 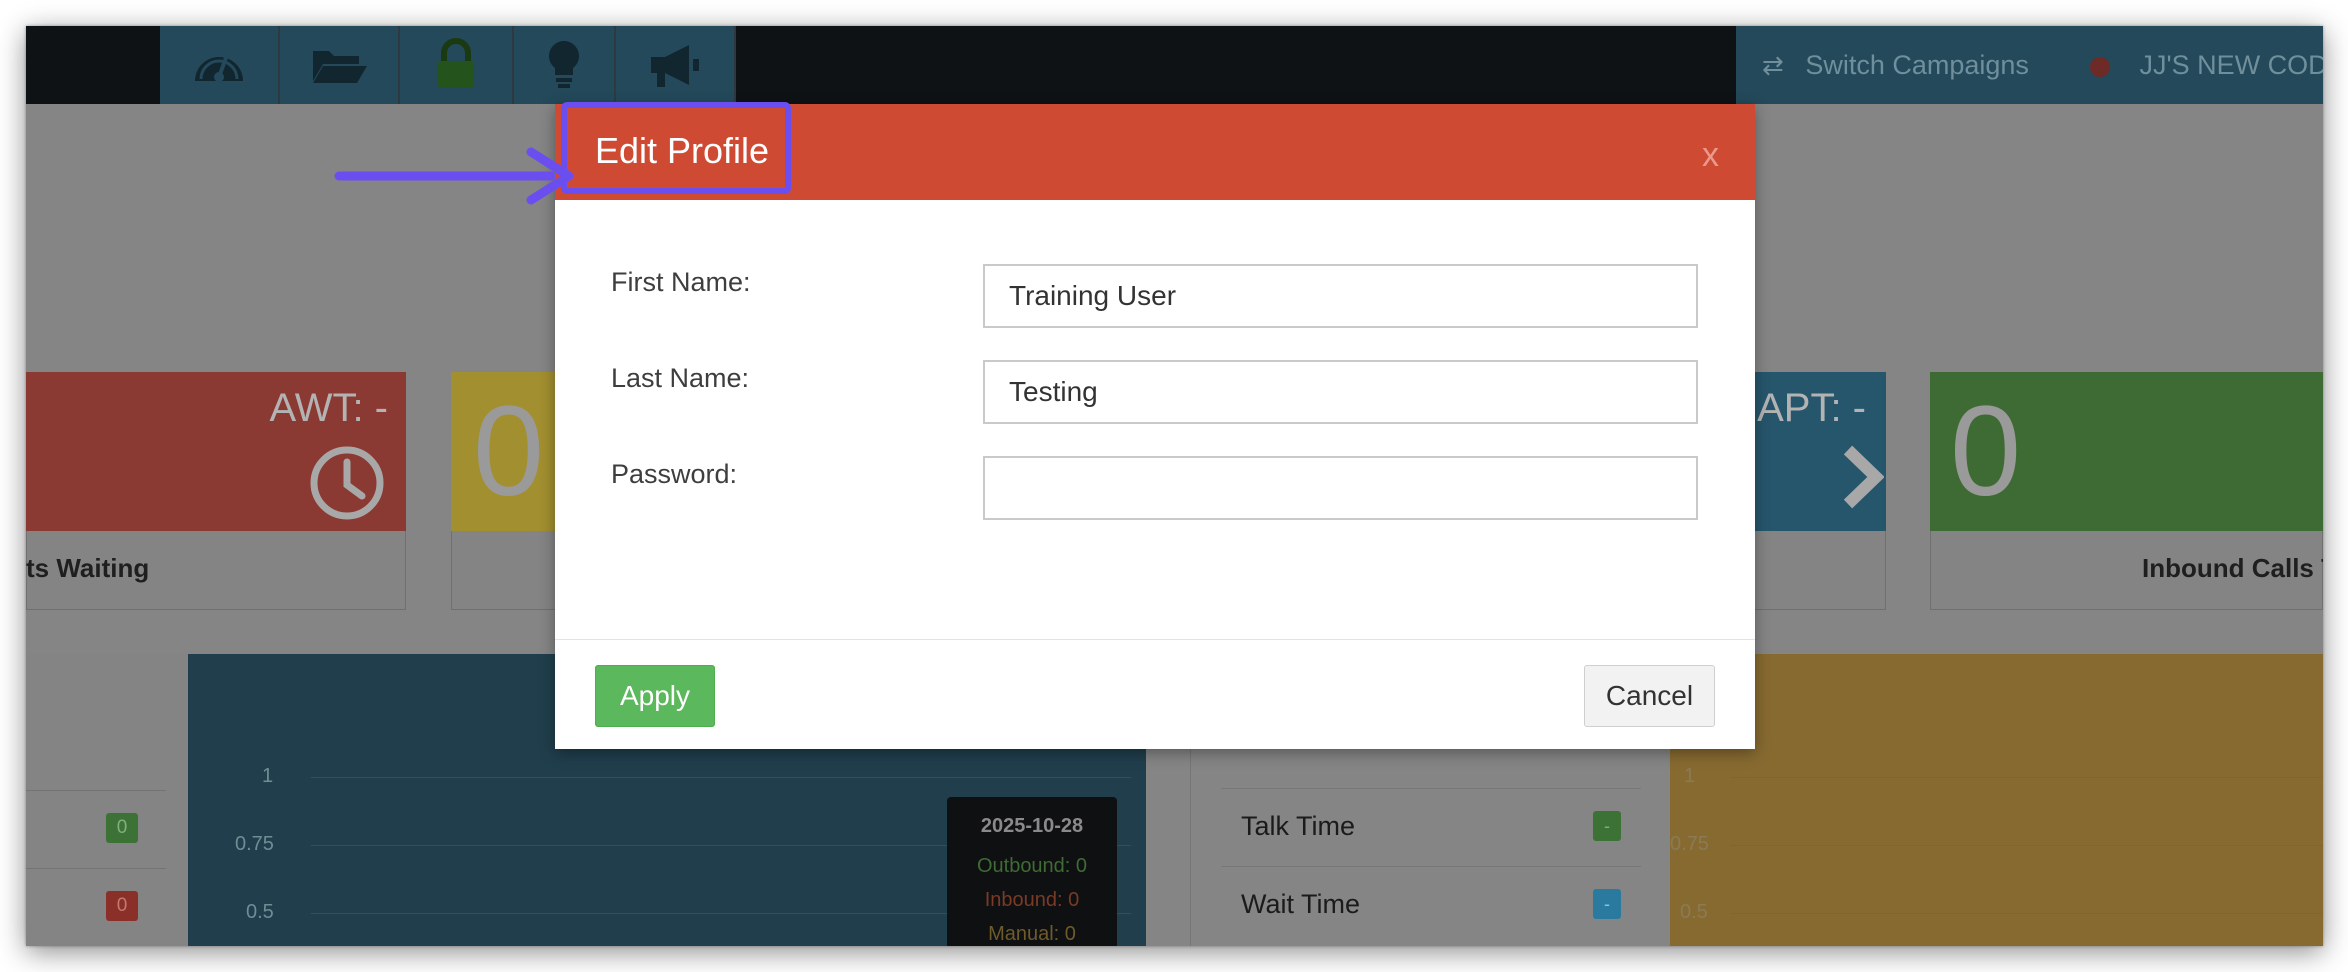 What do you see at coordinates (1032, 934) in the screenshot?
I see `tooltip-manual: Manual: 0` at bounding box center [1032, 934].